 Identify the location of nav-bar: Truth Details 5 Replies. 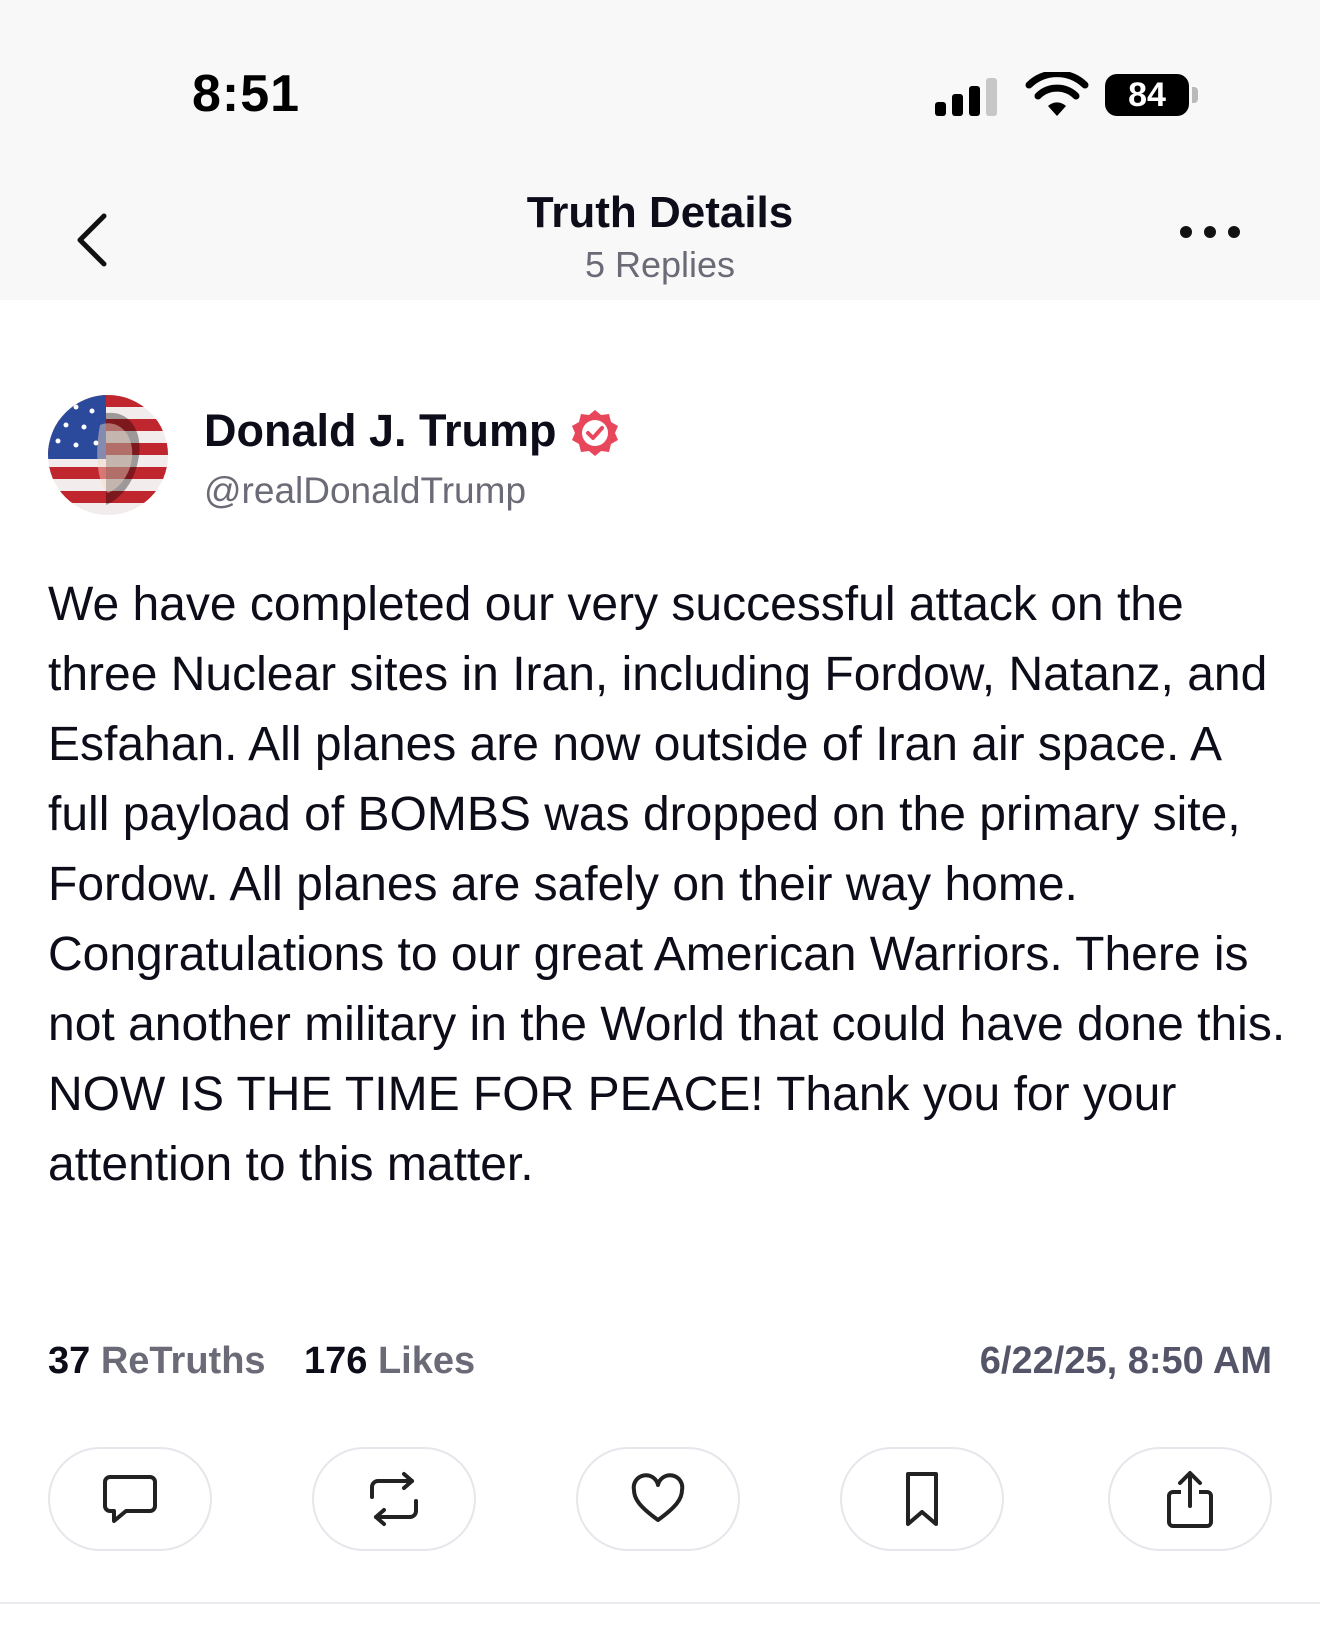
(660, 230).